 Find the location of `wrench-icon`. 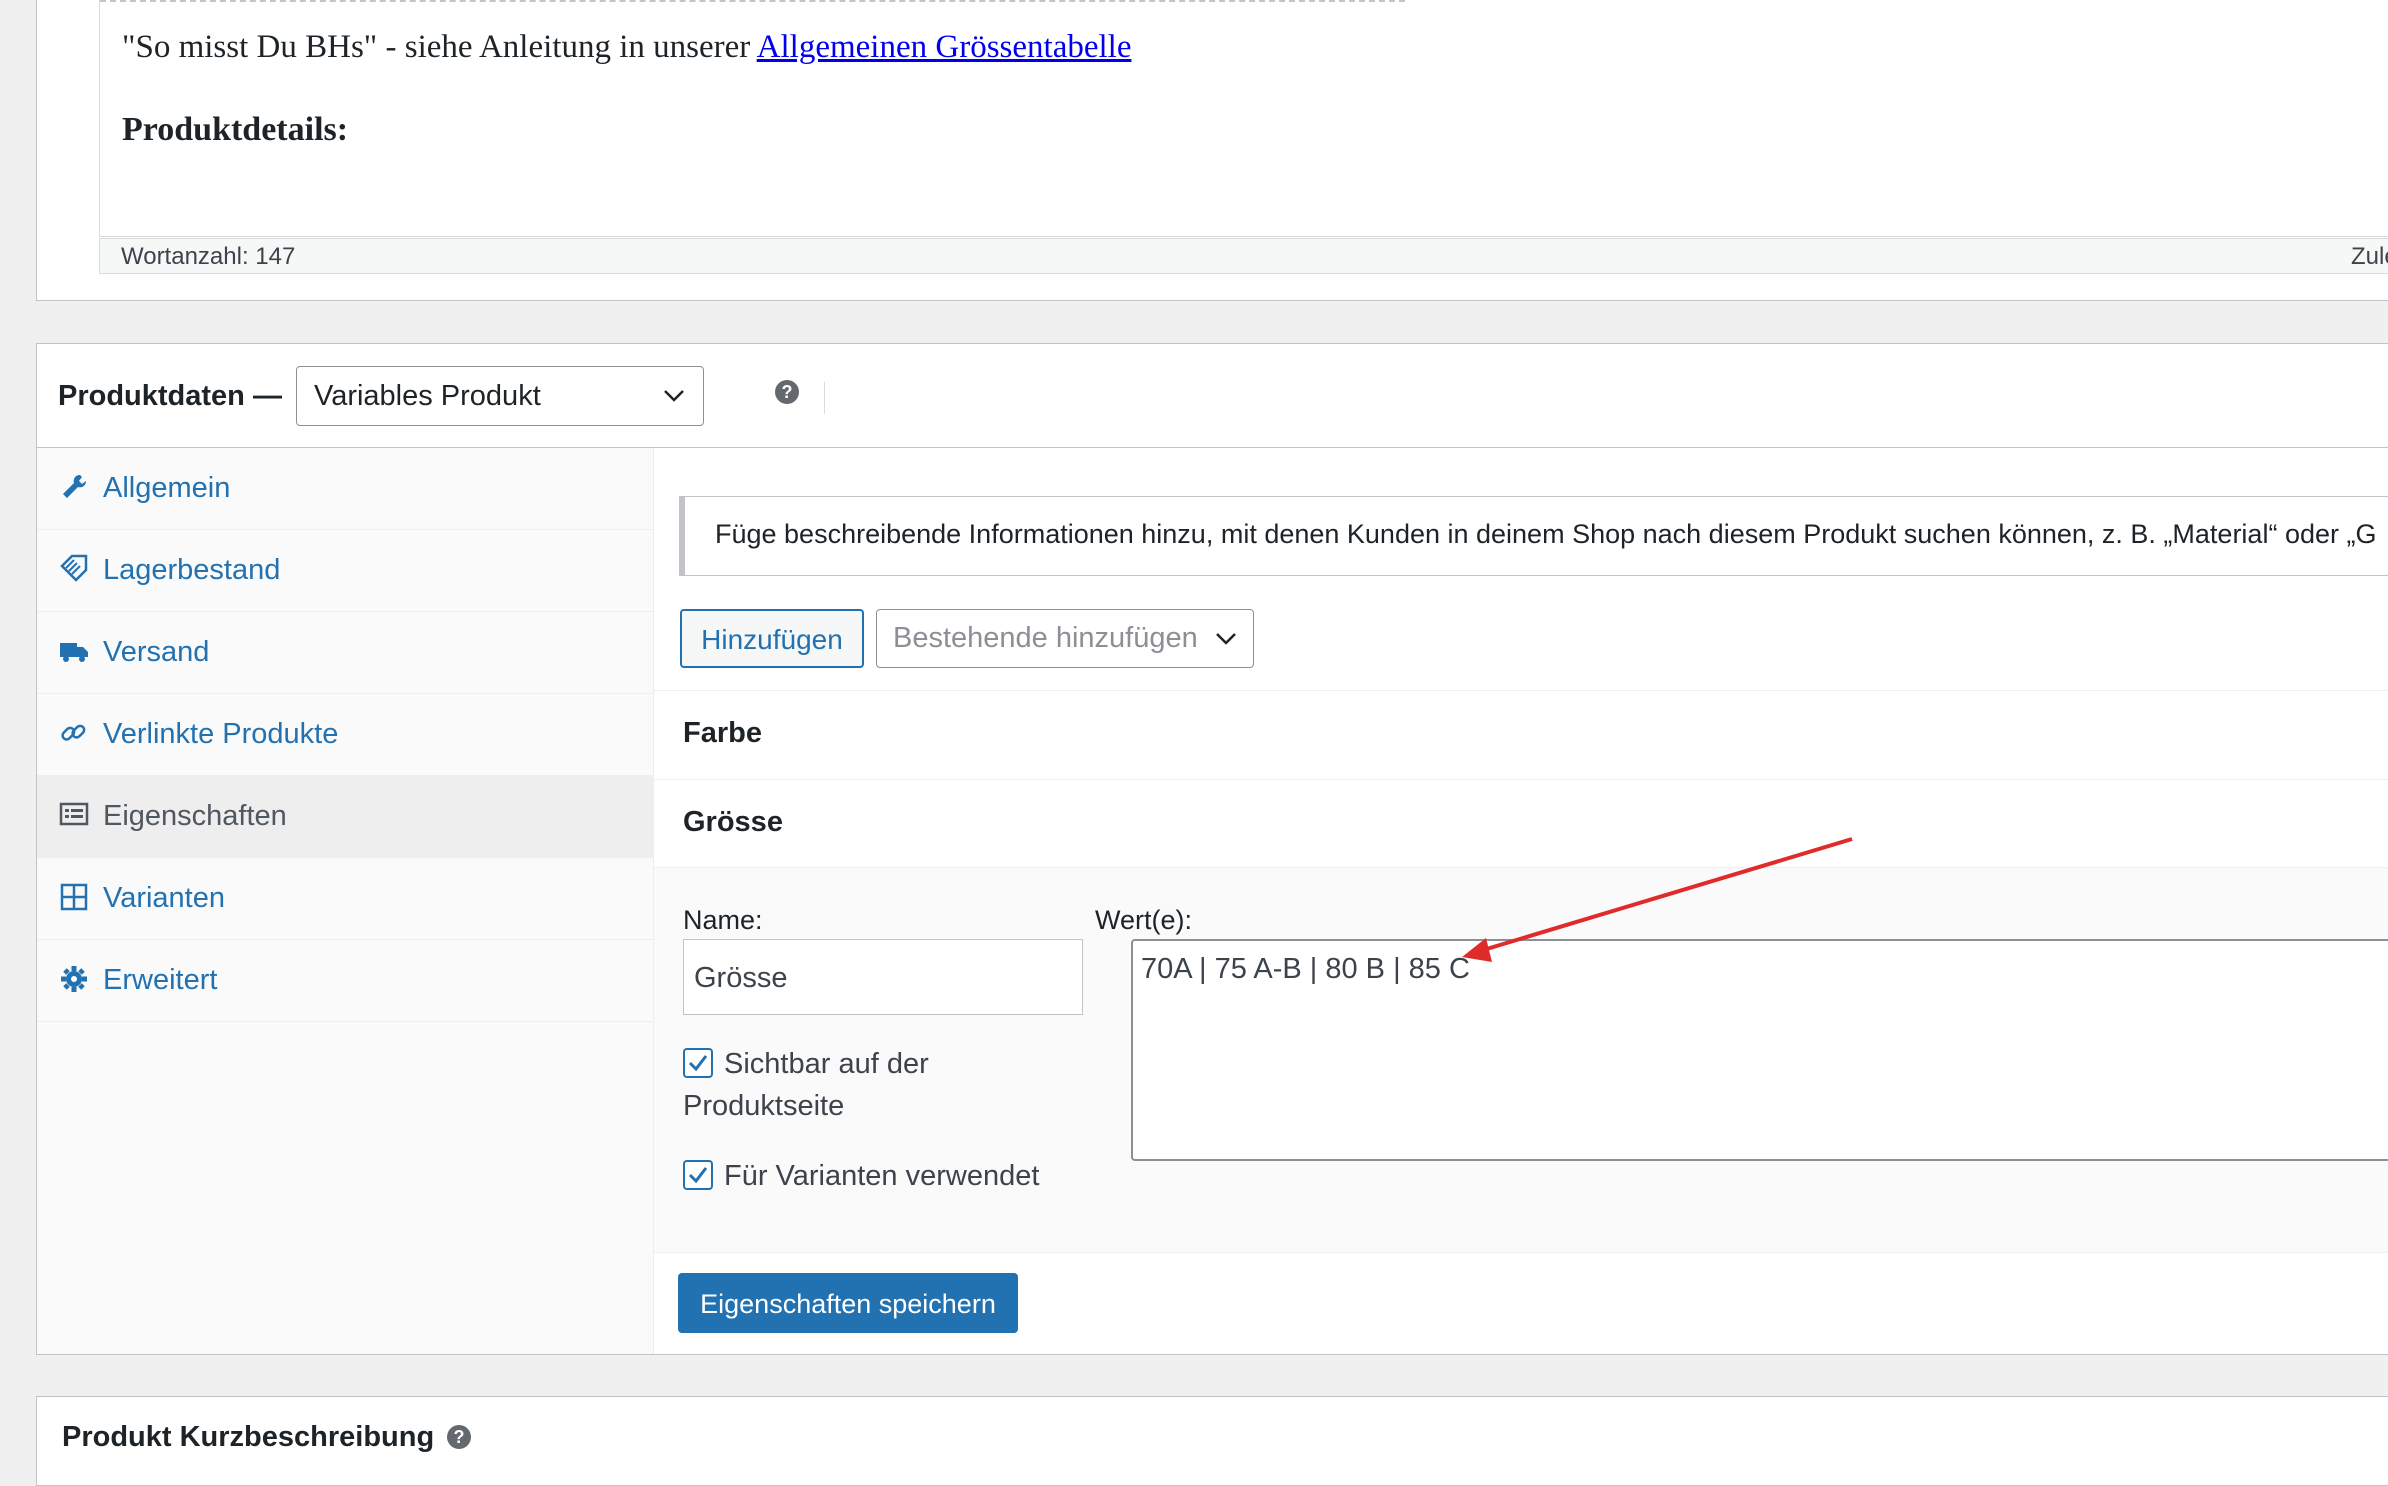

wrench-icon is located at coordinates (75, 486).